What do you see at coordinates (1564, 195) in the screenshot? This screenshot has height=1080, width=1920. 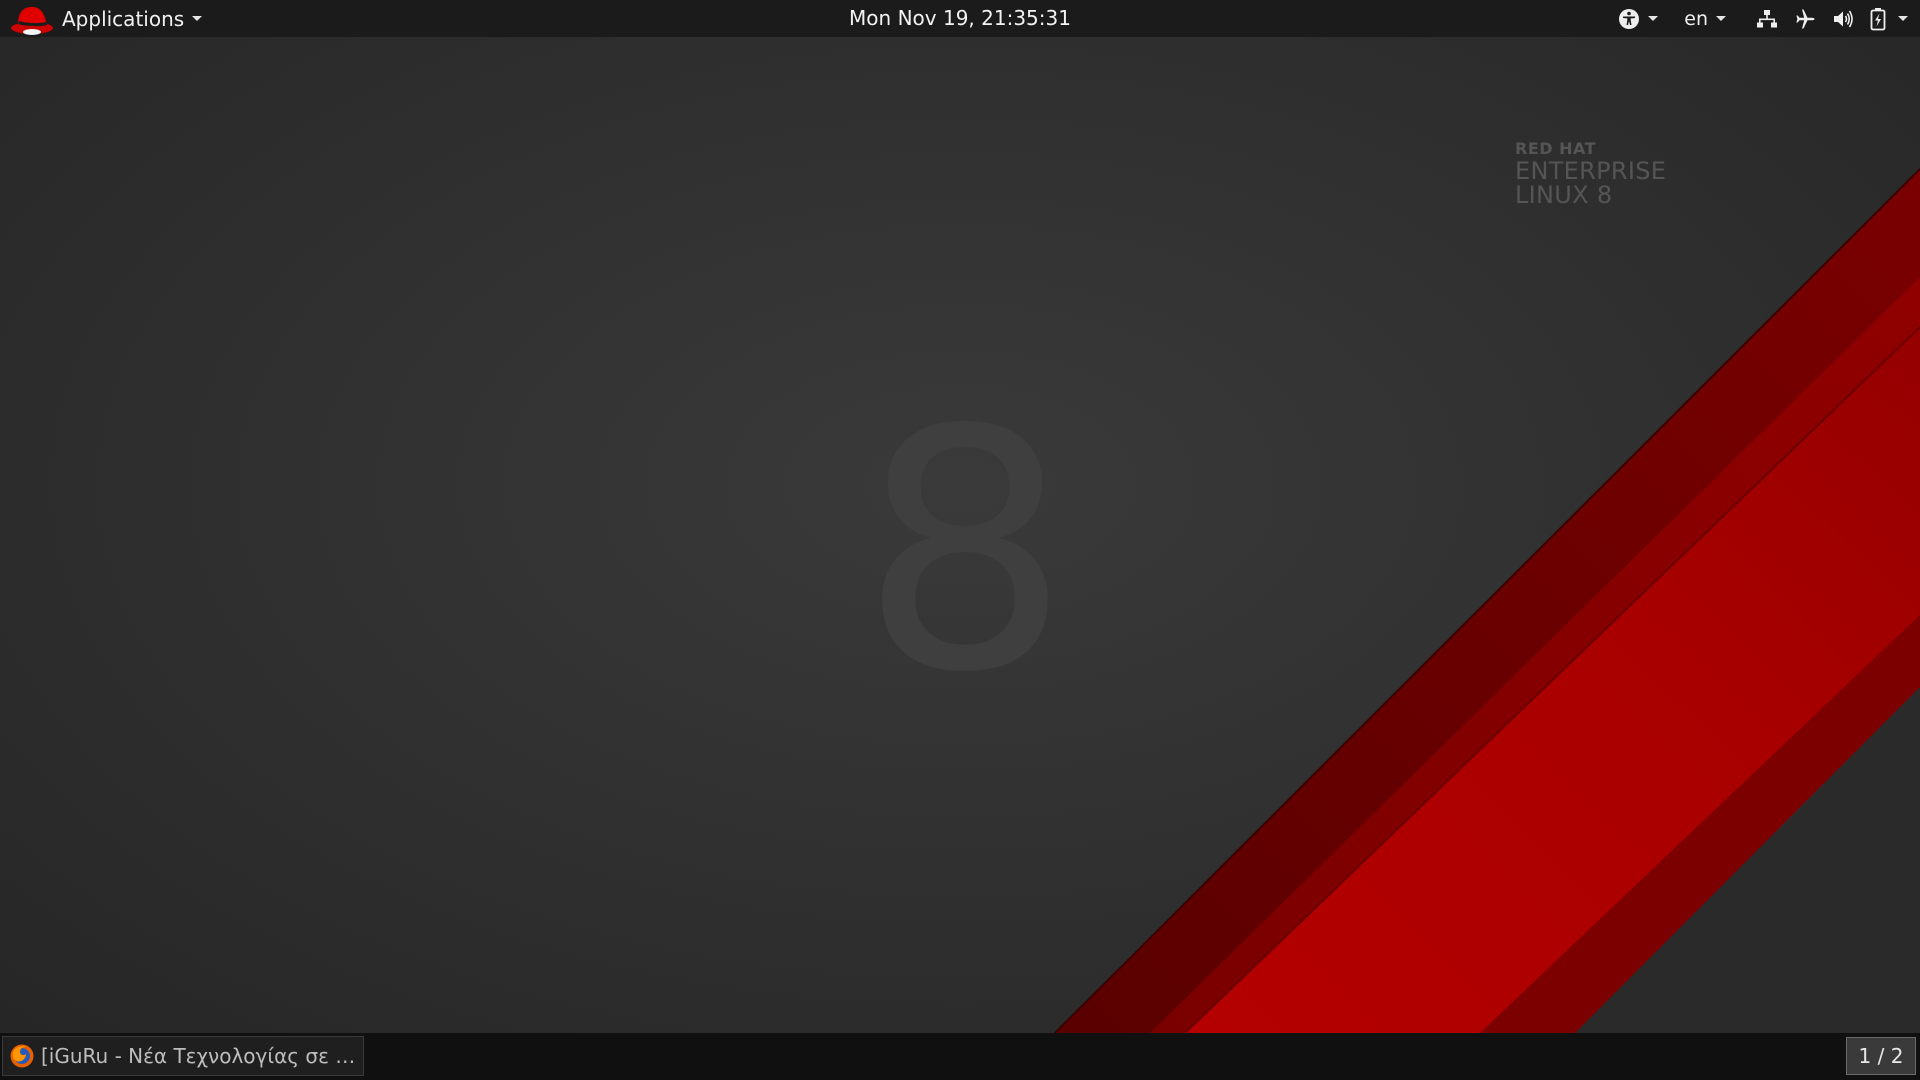 I see `brand-line-3: LINUX 8` at bounding box center [1564, 195].